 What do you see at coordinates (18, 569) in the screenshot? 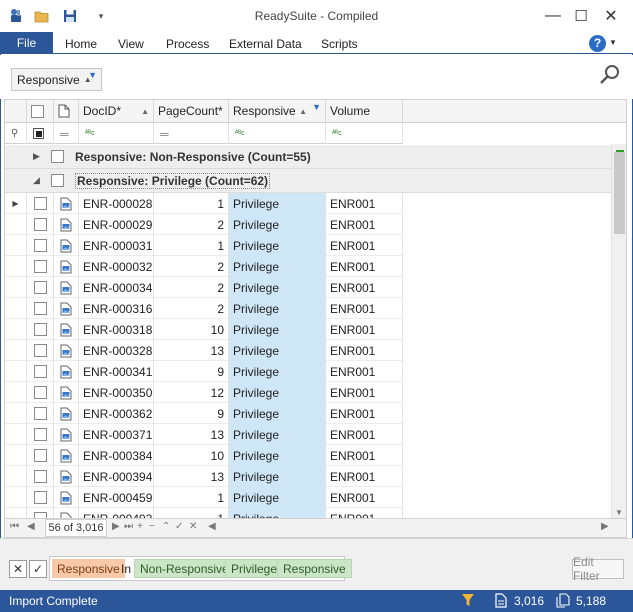
I see `clear-filter-button: ✕` at bounding box center [18, 569].